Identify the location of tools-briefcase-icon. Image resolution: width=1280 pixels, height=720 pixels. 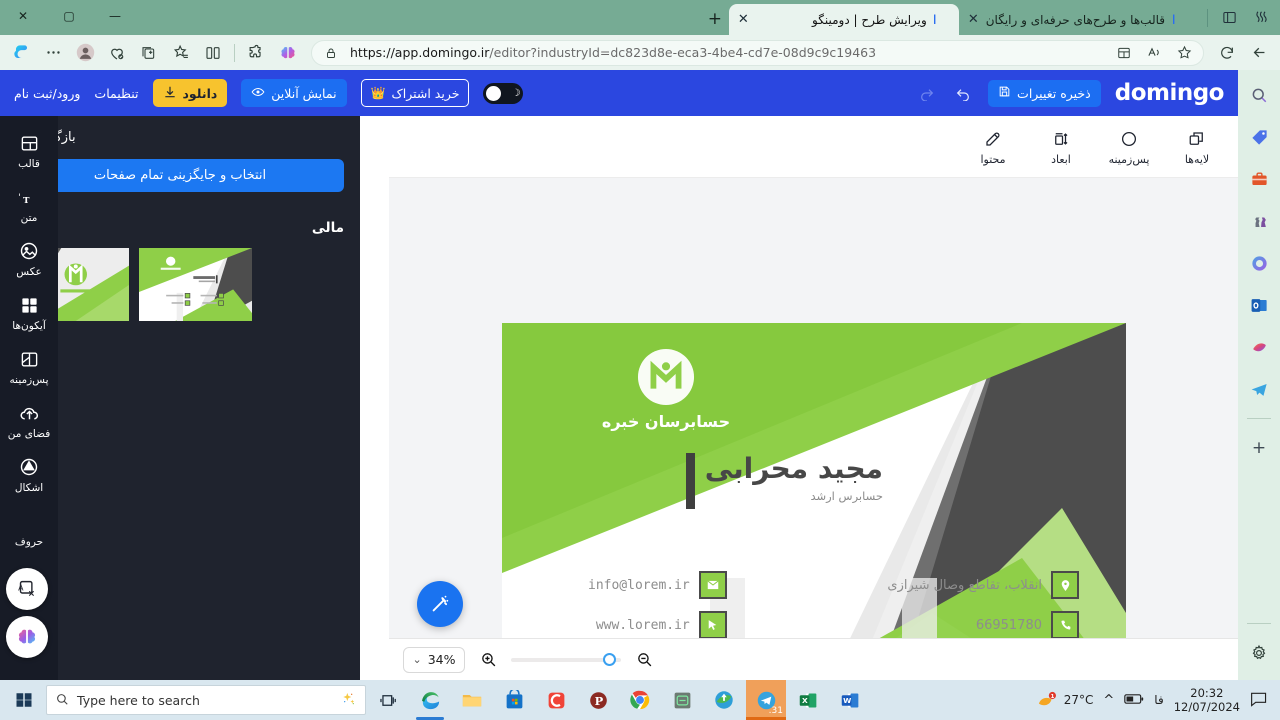
(1259, 179).